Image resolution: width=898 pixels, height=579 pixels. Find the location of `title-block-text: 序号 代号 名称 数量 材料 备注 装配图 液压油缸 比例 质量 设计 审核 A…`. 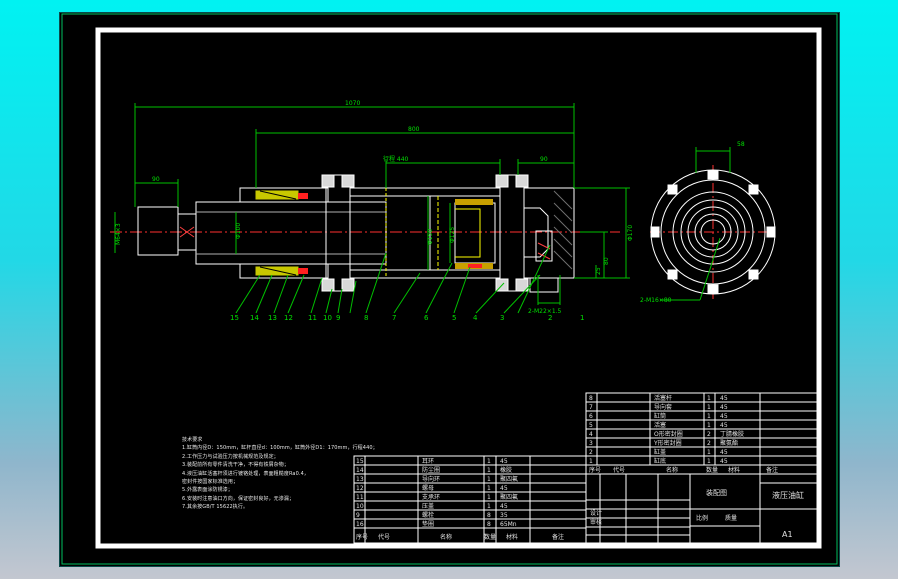

title-block-text: 序号 代号 名称 数量 材料 备注 装配图 液压油缸 比例 质量 设计 审核 A… is located at coordinates (696, 502).